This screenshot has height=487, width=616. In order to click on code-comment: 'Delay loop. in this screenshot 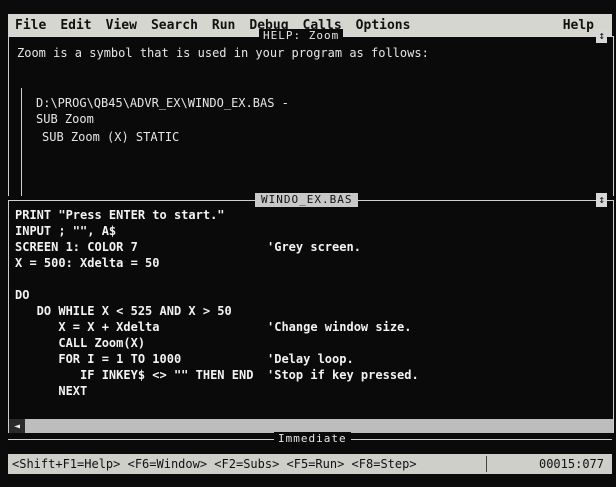, I will do `click(310, 359)`.